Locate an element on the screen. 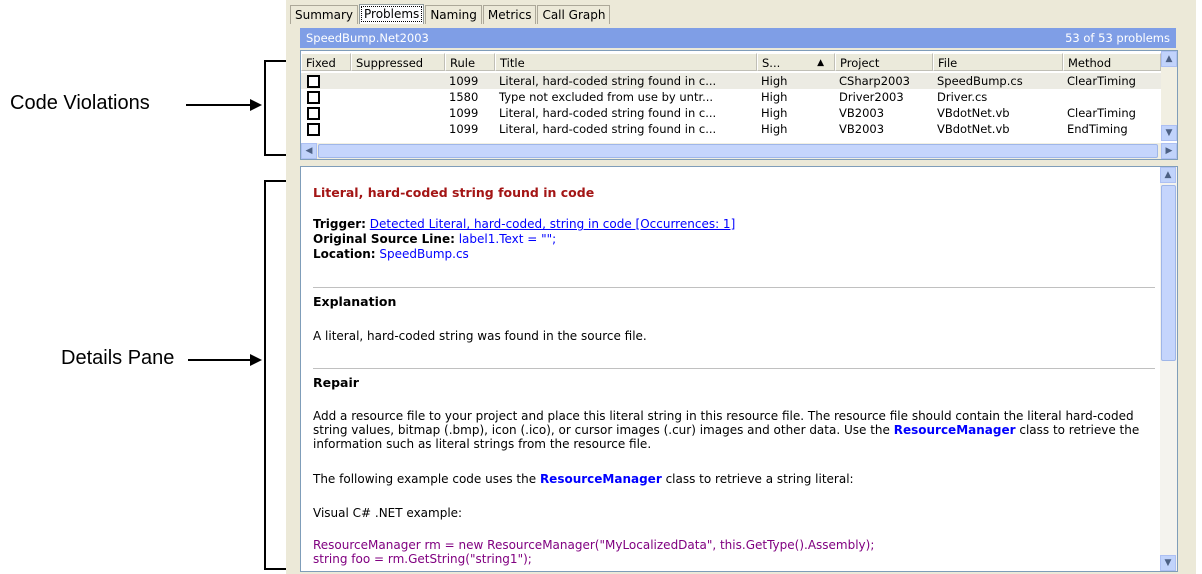 The width and height of the screenshot is (1202, 574). tab-call-graph: Call Graph is located at coordinates (574, 14).